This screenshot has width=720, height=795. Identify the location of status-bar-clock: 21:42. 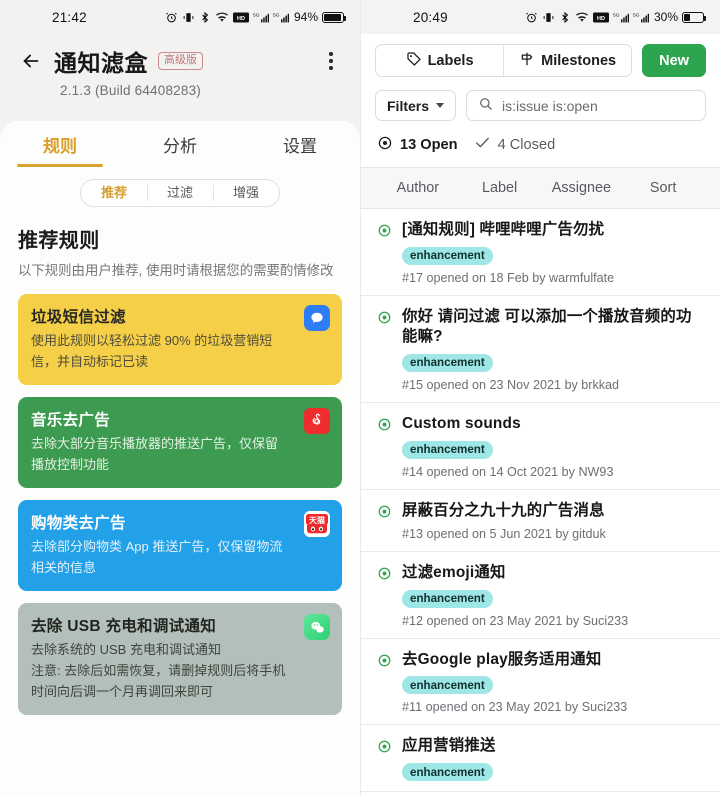
(69, 17).